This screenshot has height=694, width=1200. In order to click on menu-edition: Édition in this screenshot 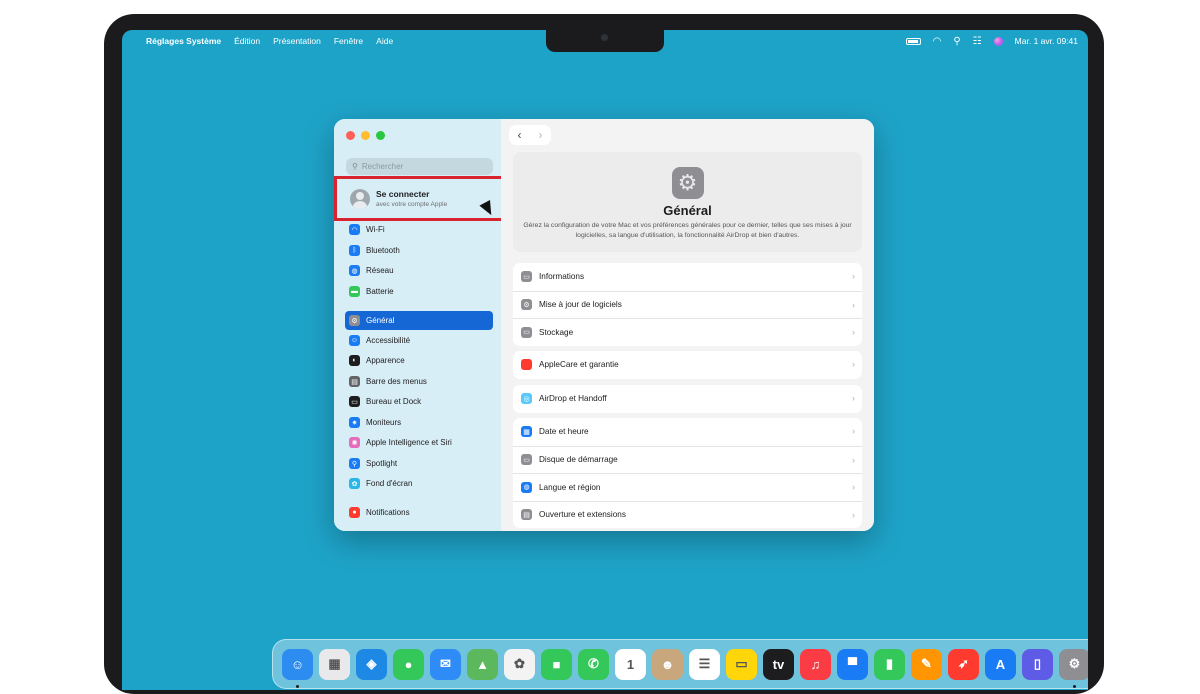, I will do `click(247, 41)`.